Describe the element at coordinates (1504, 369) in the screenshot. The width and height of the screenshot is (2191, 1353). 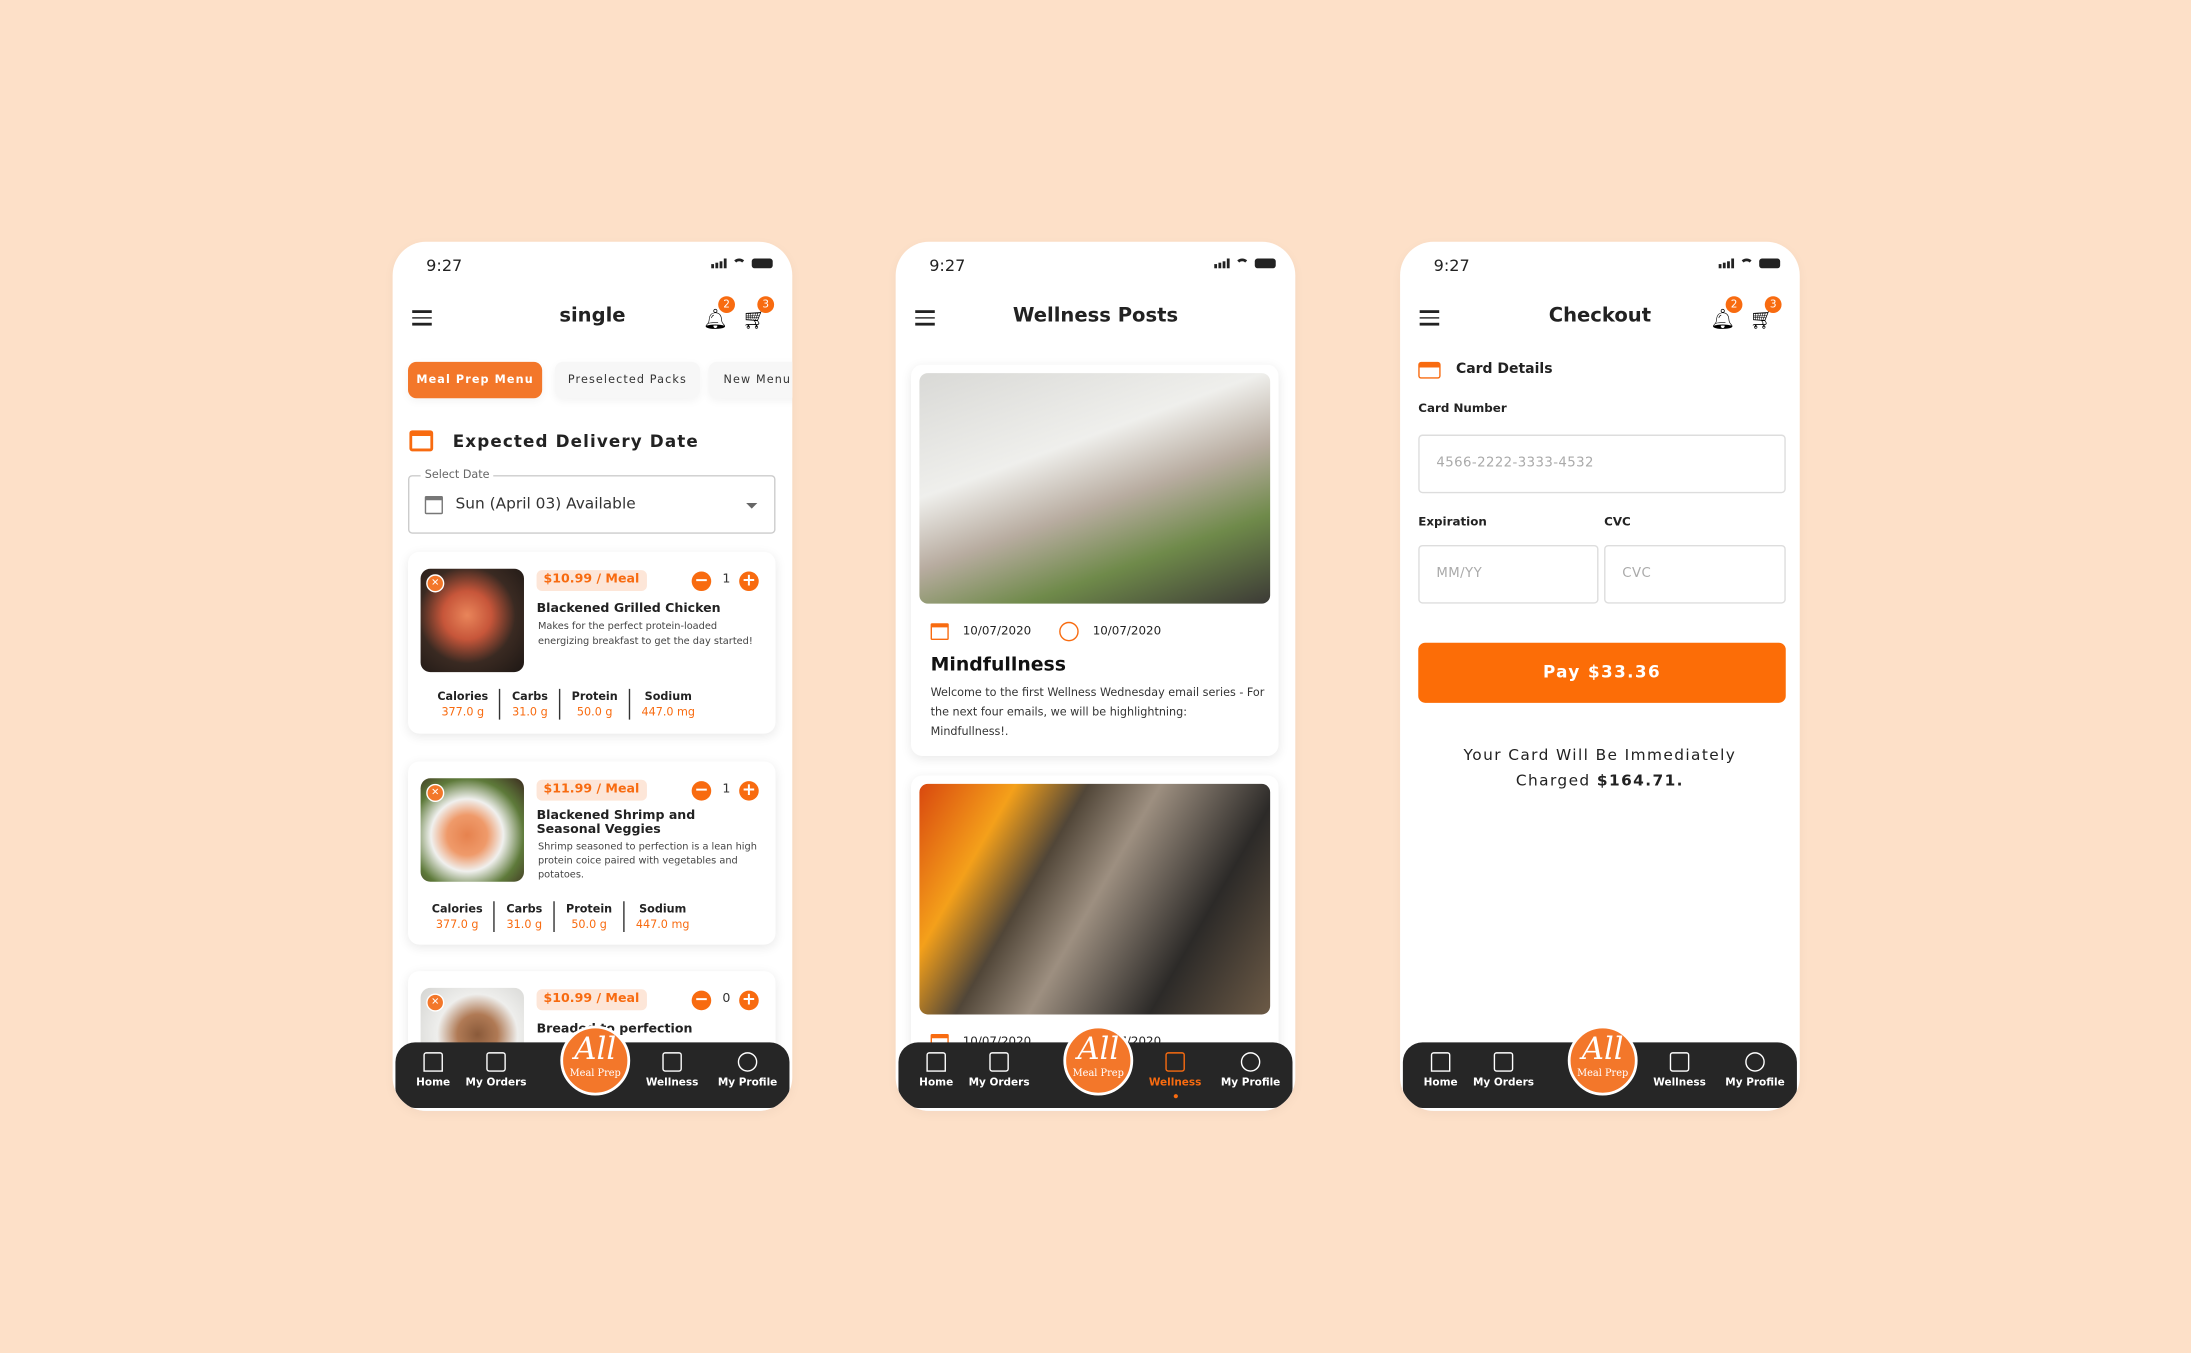
I see `section-title: Card Details` at that location.